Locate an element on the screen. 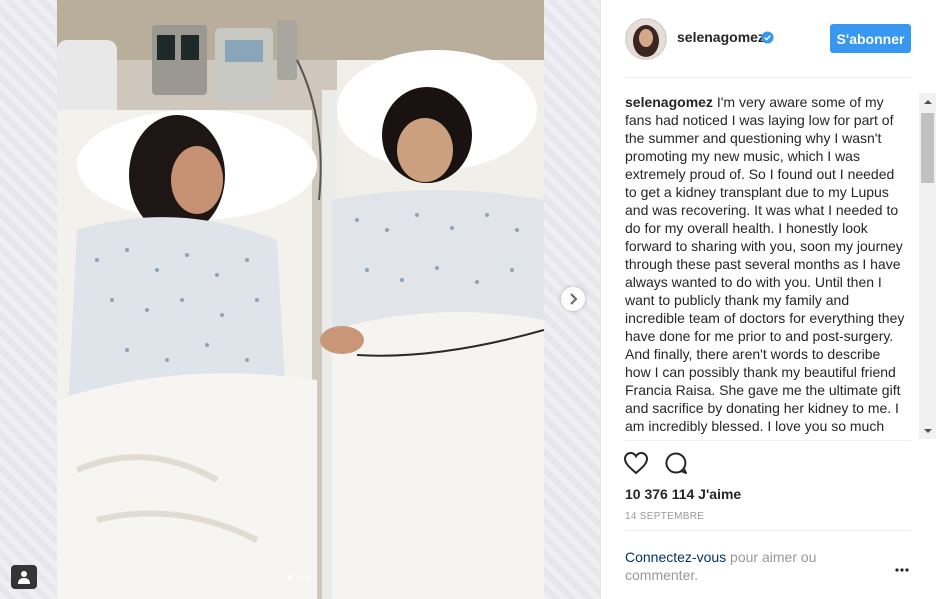  carousel-next-button is located at coordinates (573, 299).